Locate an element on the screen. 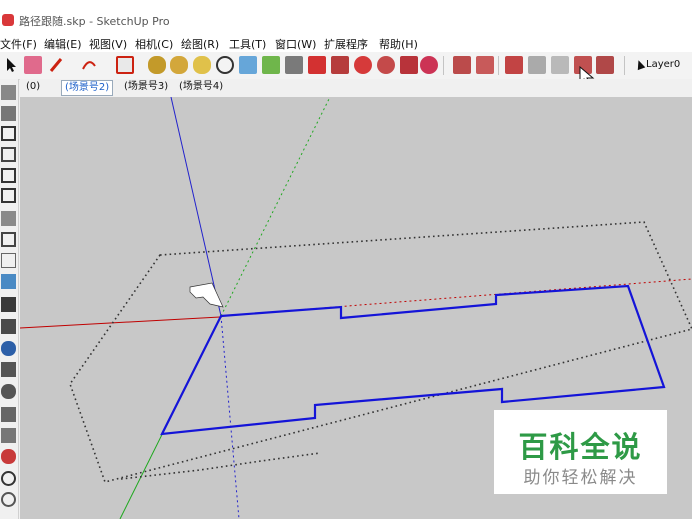 The image size is (692, 519). offset-tool-icon is located at coordinates (179, 65).